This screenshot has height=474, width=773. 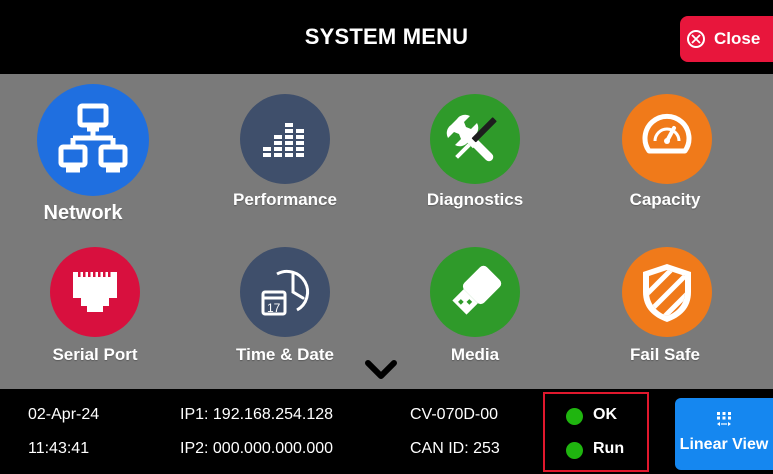 I want to click on status-ip2: IP2: 000.000.000.000, so click(x=257, y=448).